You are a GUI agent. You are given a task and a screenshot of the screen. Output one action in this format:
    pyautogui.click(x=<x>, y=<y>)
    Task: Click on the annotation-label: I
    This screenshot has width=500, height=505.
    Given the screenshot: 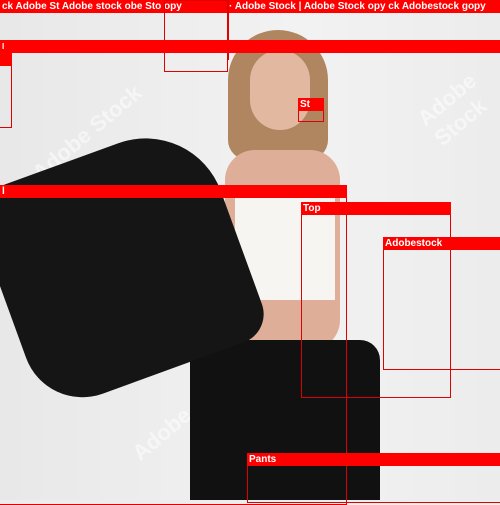 What is the action you would take?
    pyautogui.click(x=250, y=46)
    